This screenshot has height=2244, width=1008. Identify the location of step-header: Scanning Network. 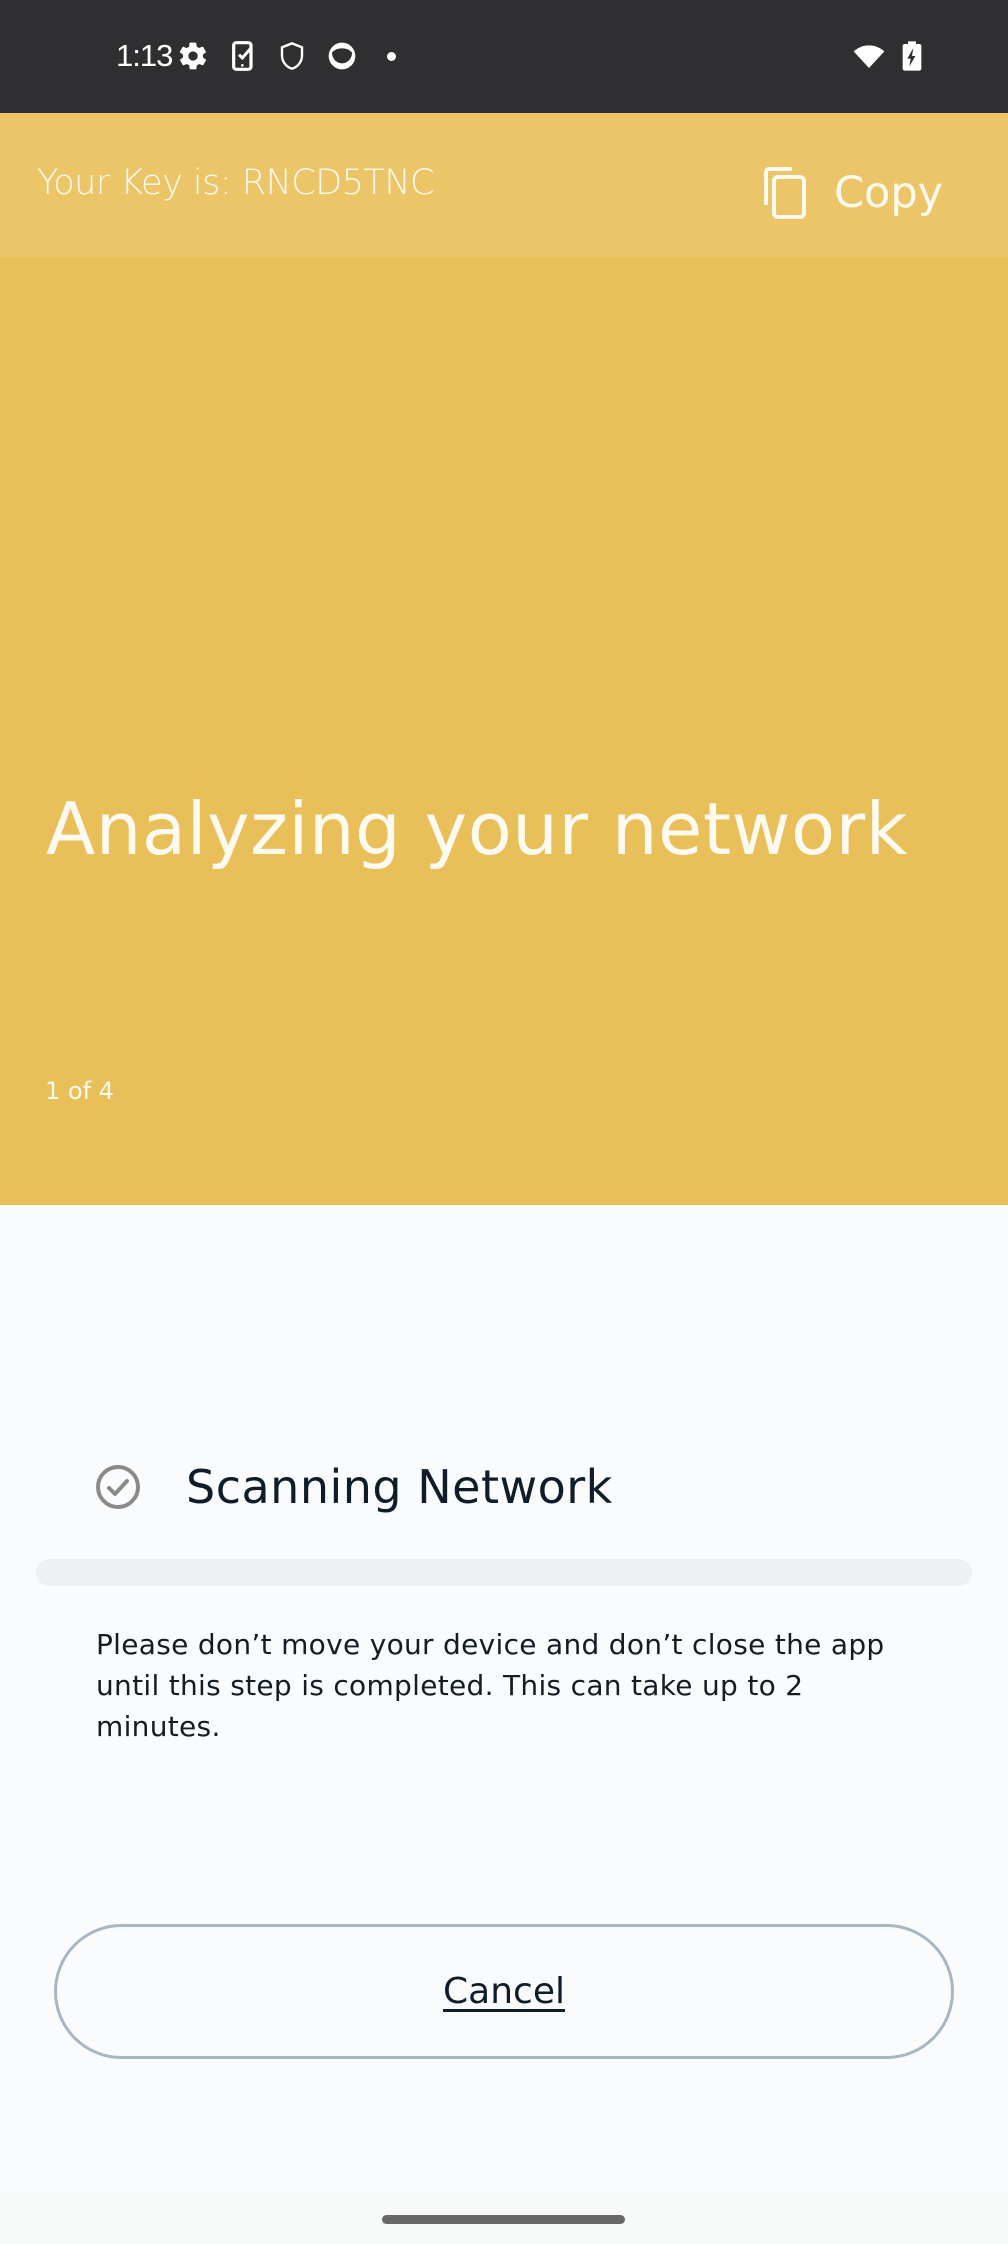
(353, 1487).